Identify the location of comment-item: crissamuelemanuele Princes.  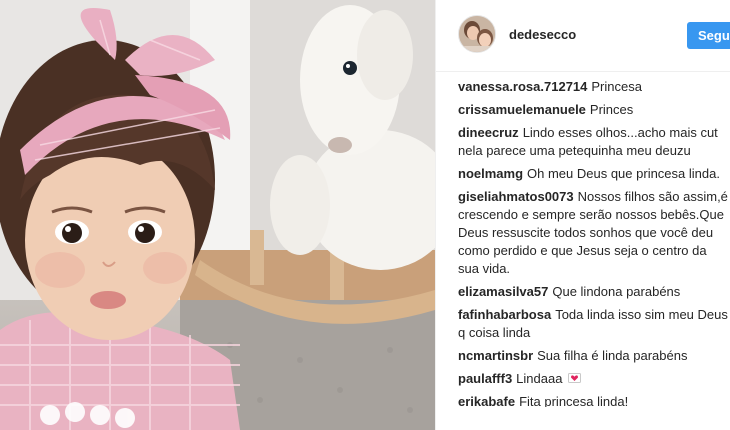
(593, 110).